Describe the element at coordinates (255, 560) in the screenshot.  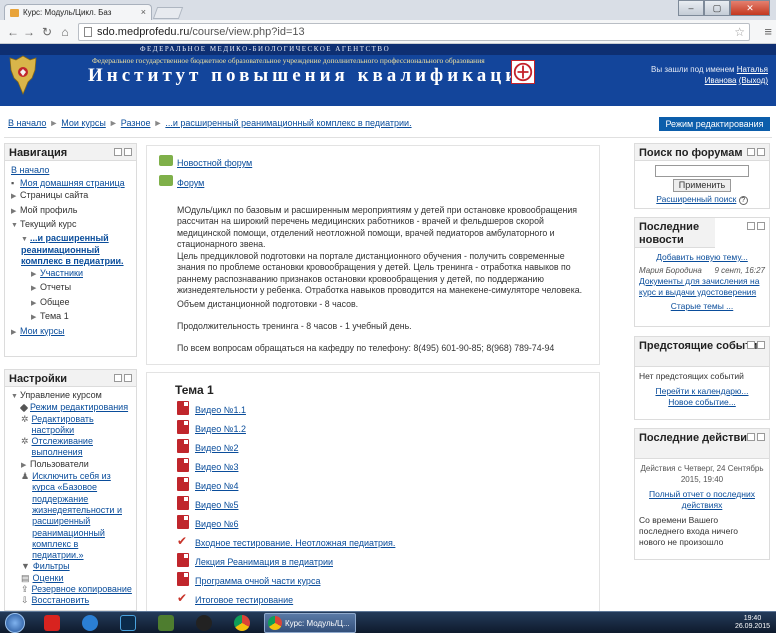
I see `resource-item: Лекция Реанимация в педиатрии` at that location.